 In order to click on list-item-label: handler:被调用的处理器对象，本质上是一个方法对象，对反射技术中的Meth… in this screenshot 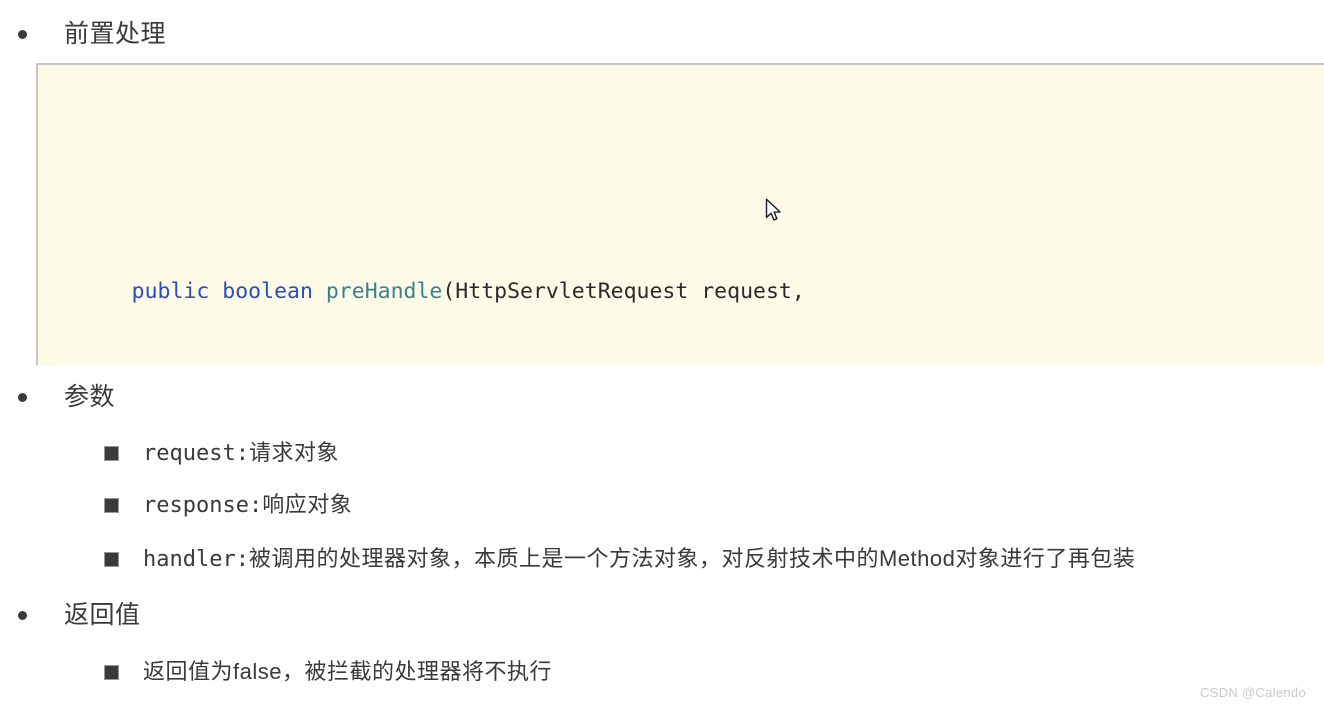, I will do `click(639, 559)`.